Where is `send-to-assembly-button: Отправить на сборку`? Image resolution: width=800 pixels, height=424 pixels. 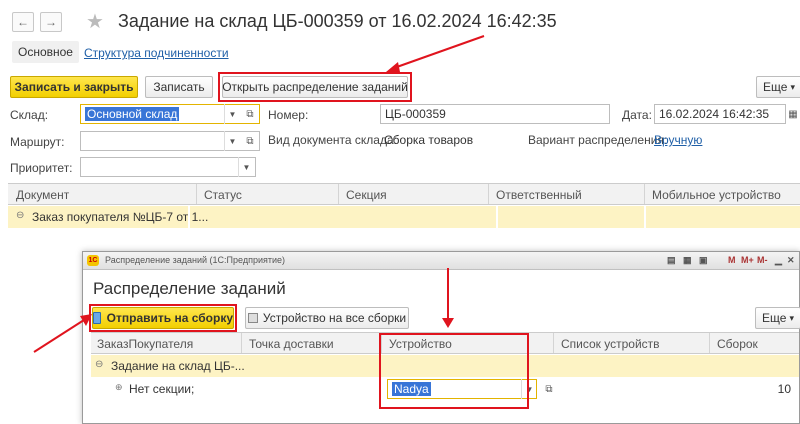 send-to-assembly-button: Отправить на сборку is located at coordinates (163, 318).